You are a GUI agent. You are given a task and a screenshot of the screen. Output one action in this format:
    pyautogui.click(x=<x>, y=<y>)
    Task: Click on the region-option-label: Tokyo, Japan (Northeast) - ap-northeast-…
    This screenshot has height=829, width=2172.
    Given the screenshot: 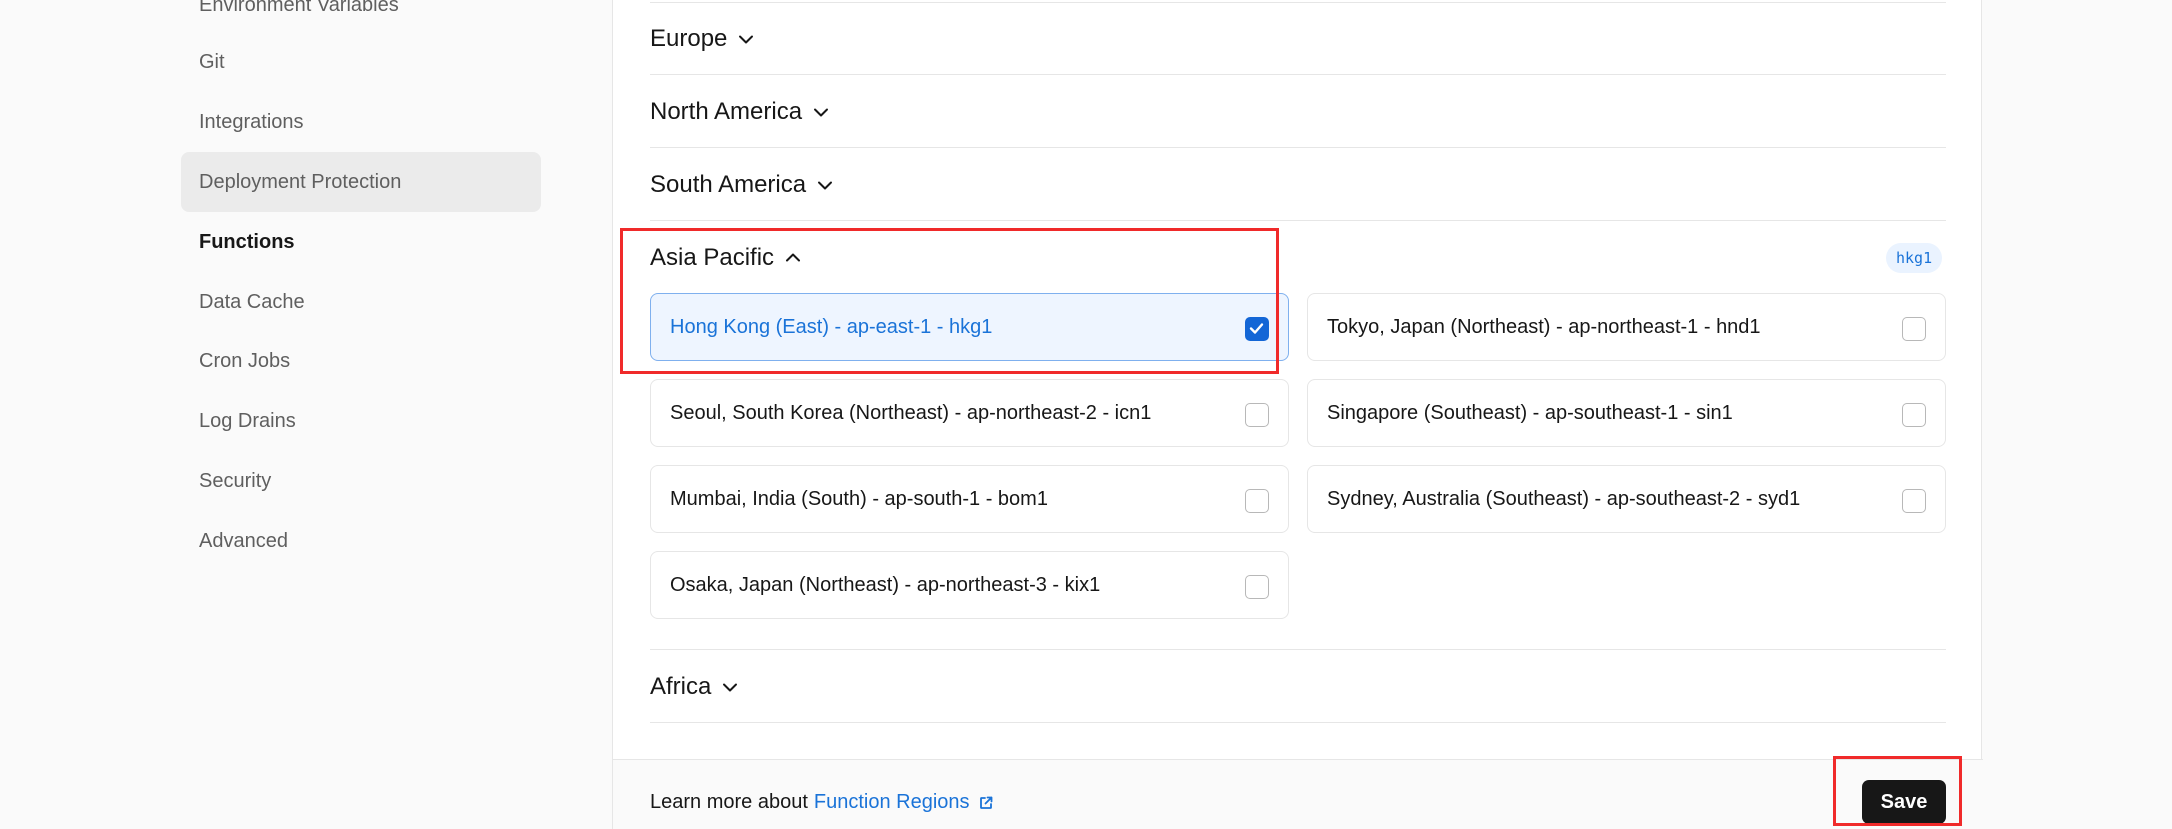 What is the action you would take?
    pyautogui.click(x=1544, y=326)
    